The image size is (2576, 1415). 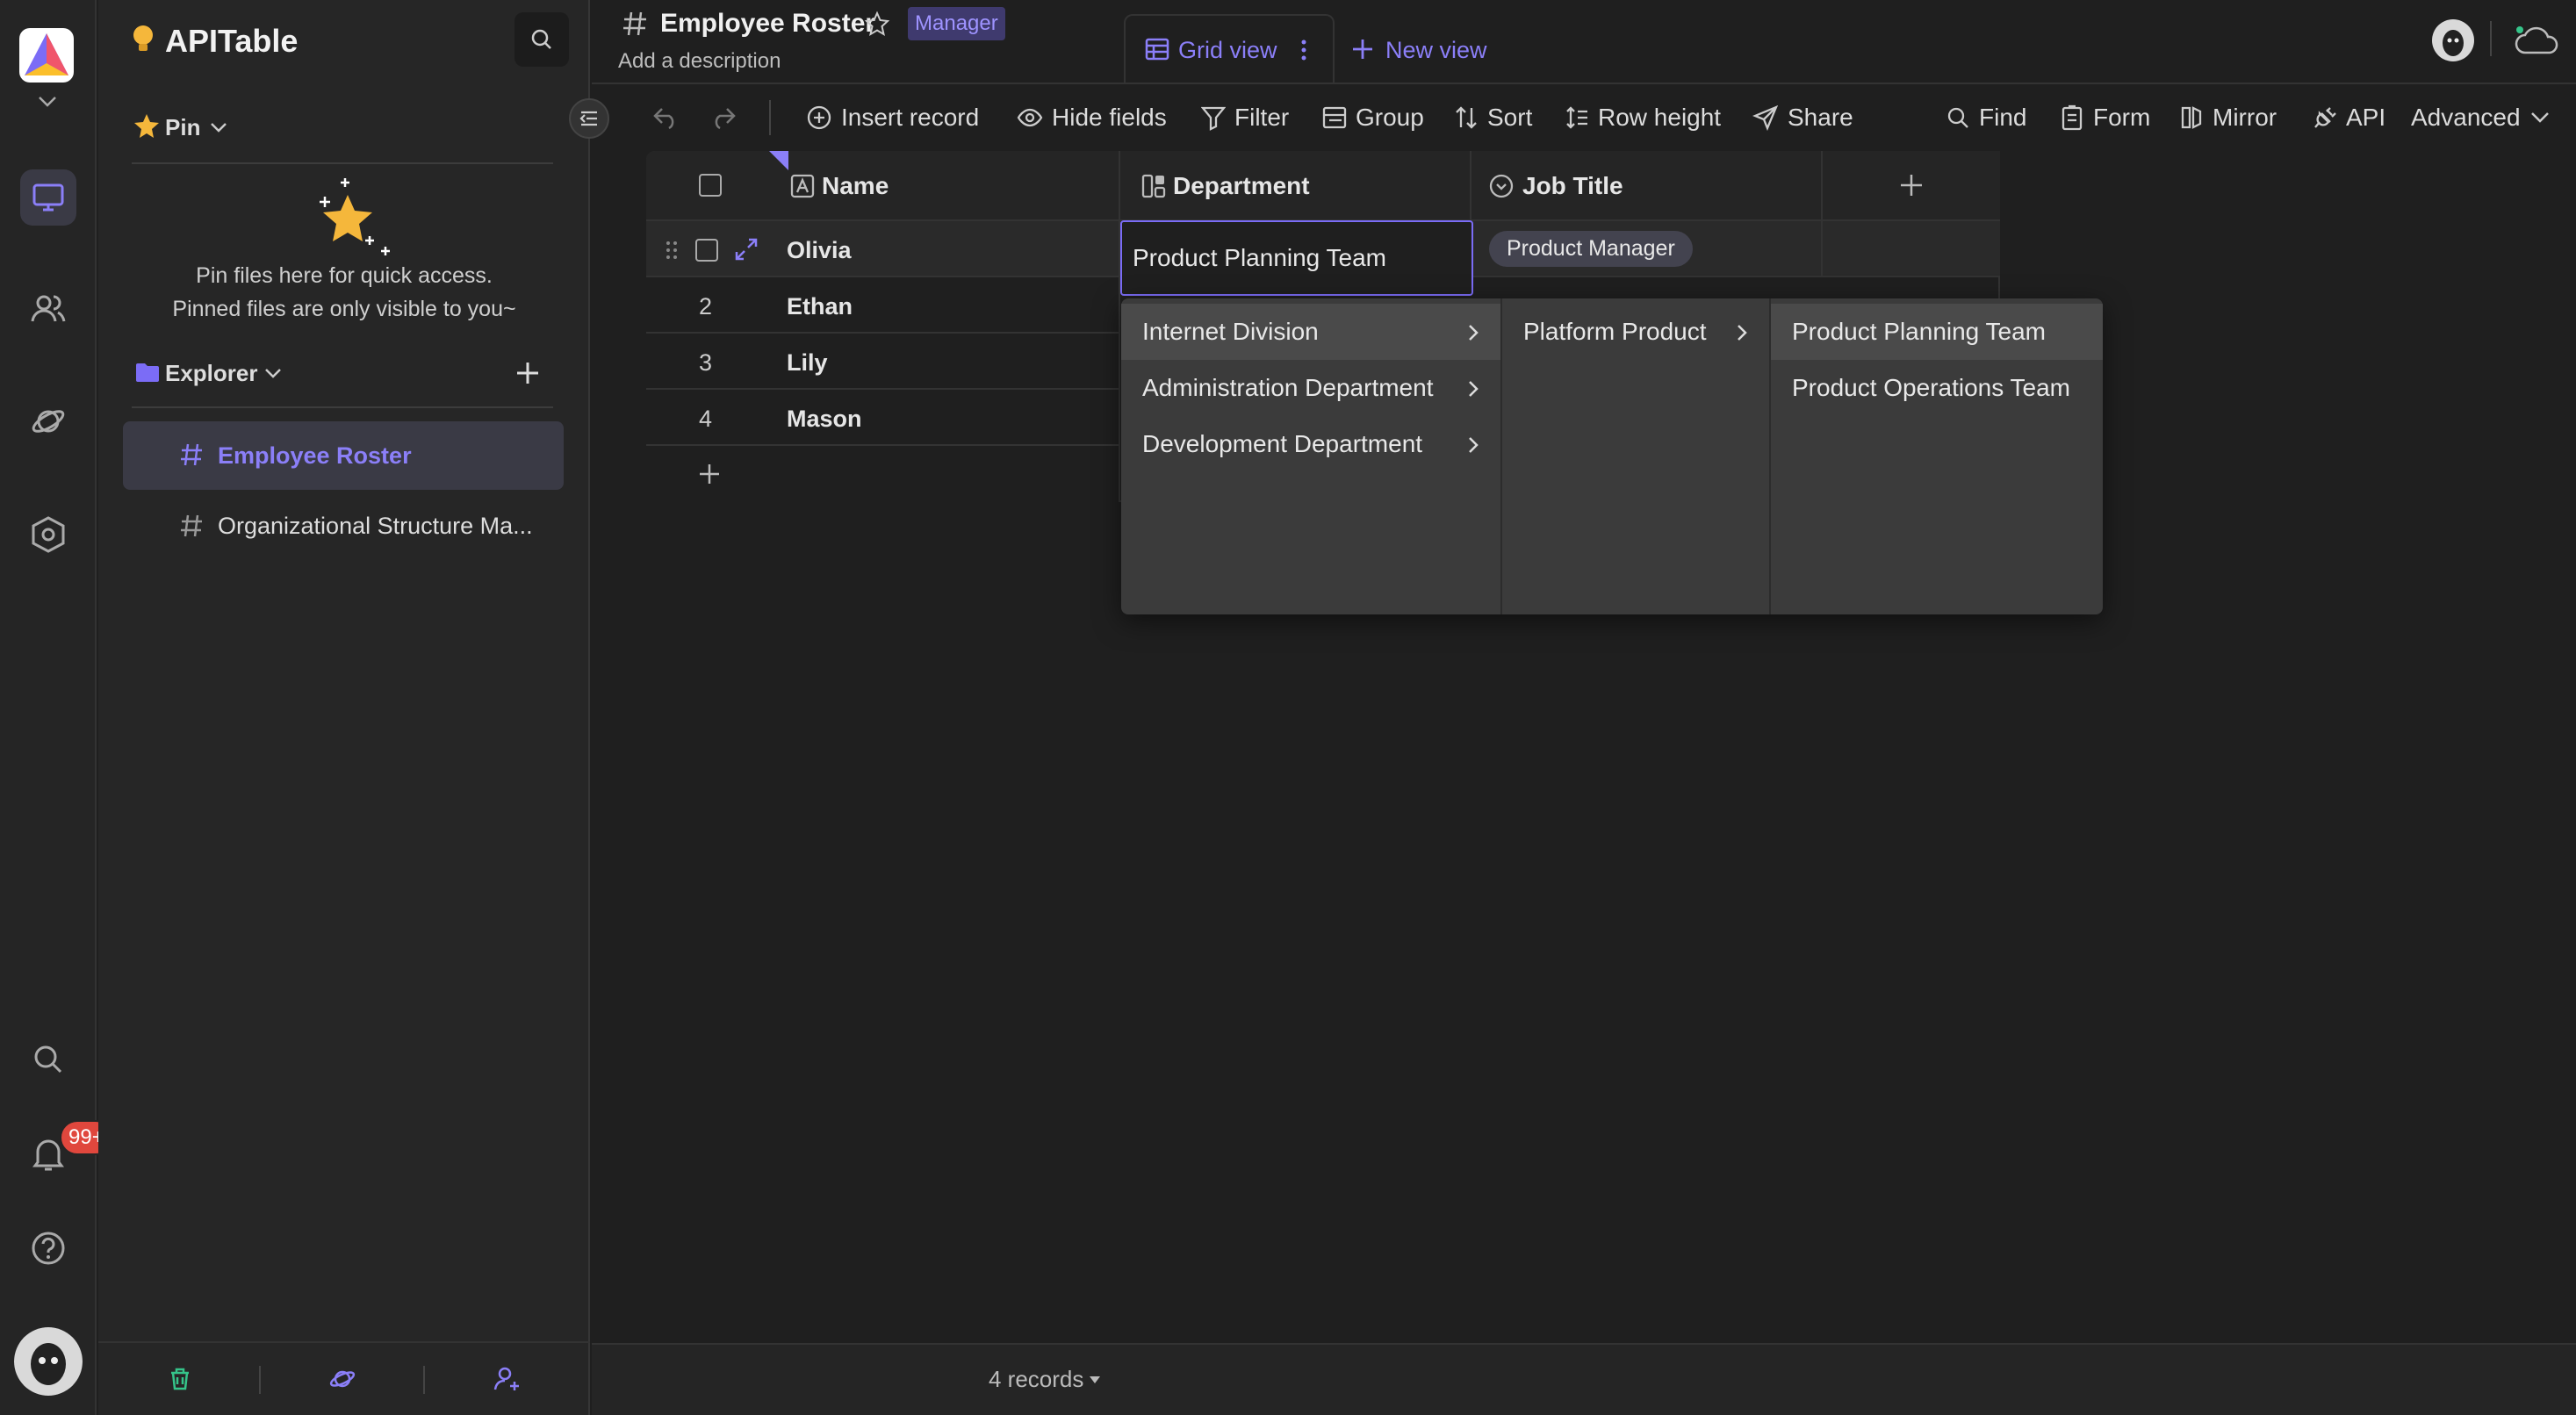 I want to click on trash-icon, so click(x=180, y=1379).